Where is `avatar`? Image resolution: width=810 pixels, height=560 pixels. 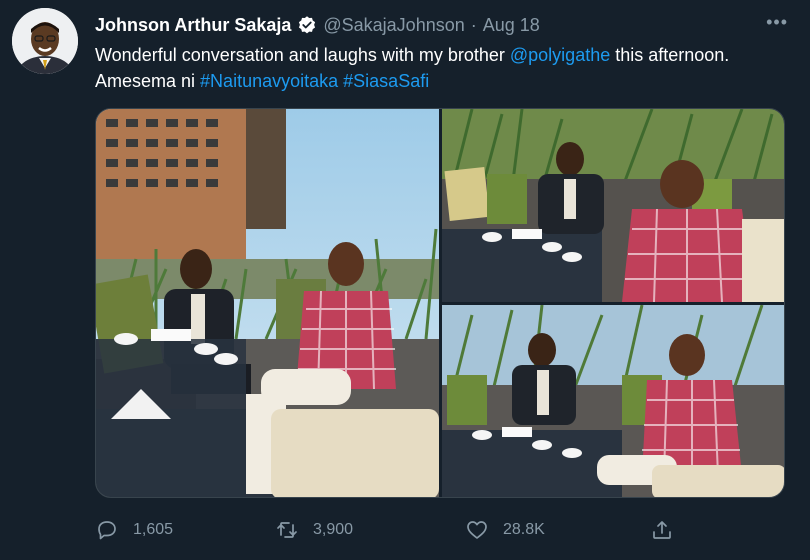
avatar is located at coordinates (45, 41).